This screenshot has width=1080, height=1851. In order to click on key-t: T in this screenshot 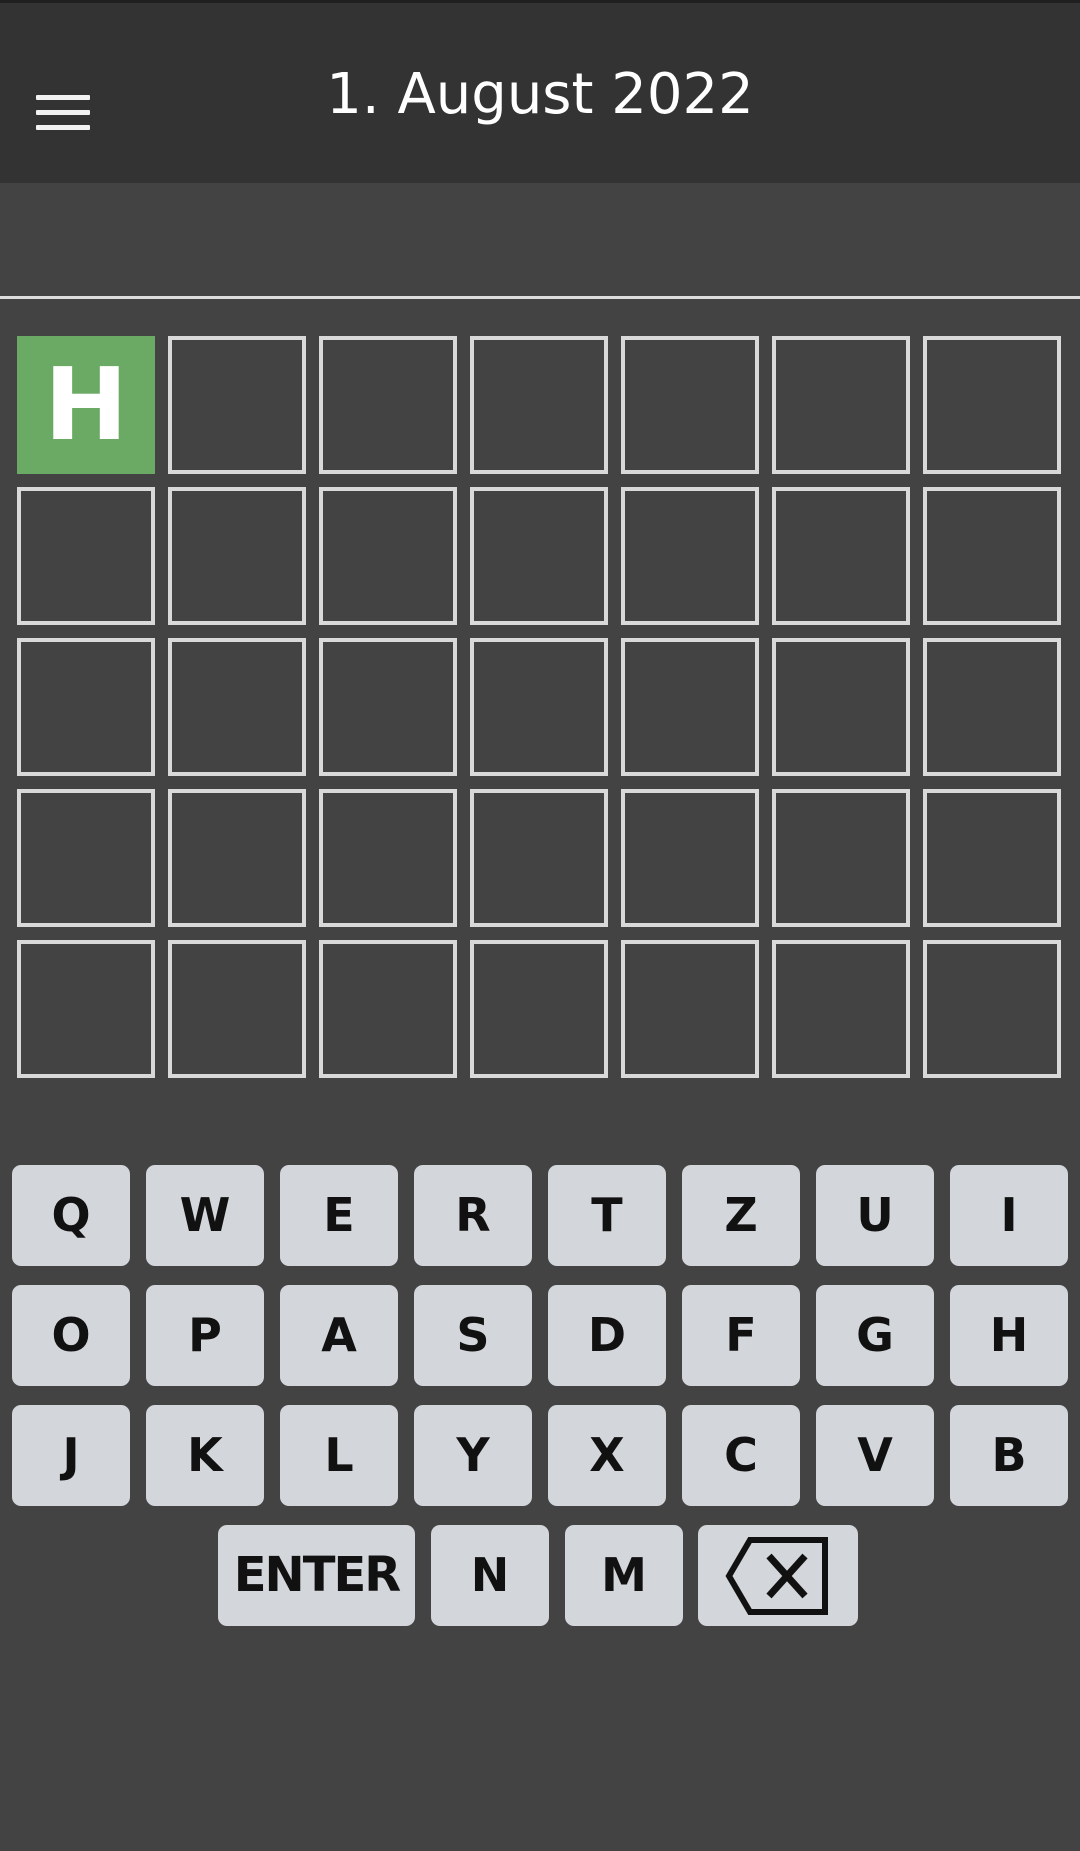, I will do `click(607, 1215)`.